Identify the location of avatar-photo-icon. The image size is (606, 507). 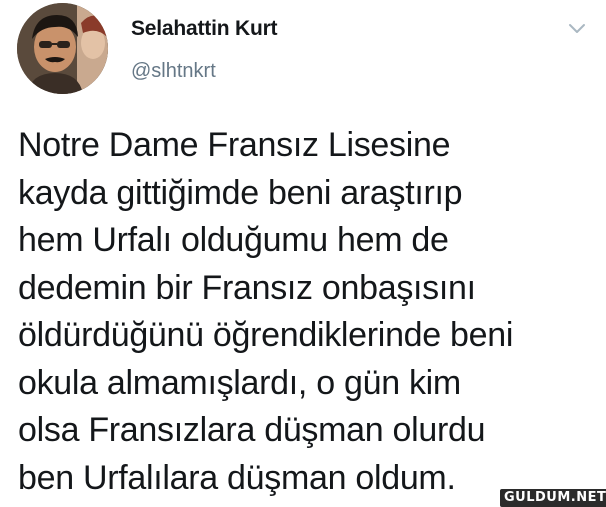
(62, 48).